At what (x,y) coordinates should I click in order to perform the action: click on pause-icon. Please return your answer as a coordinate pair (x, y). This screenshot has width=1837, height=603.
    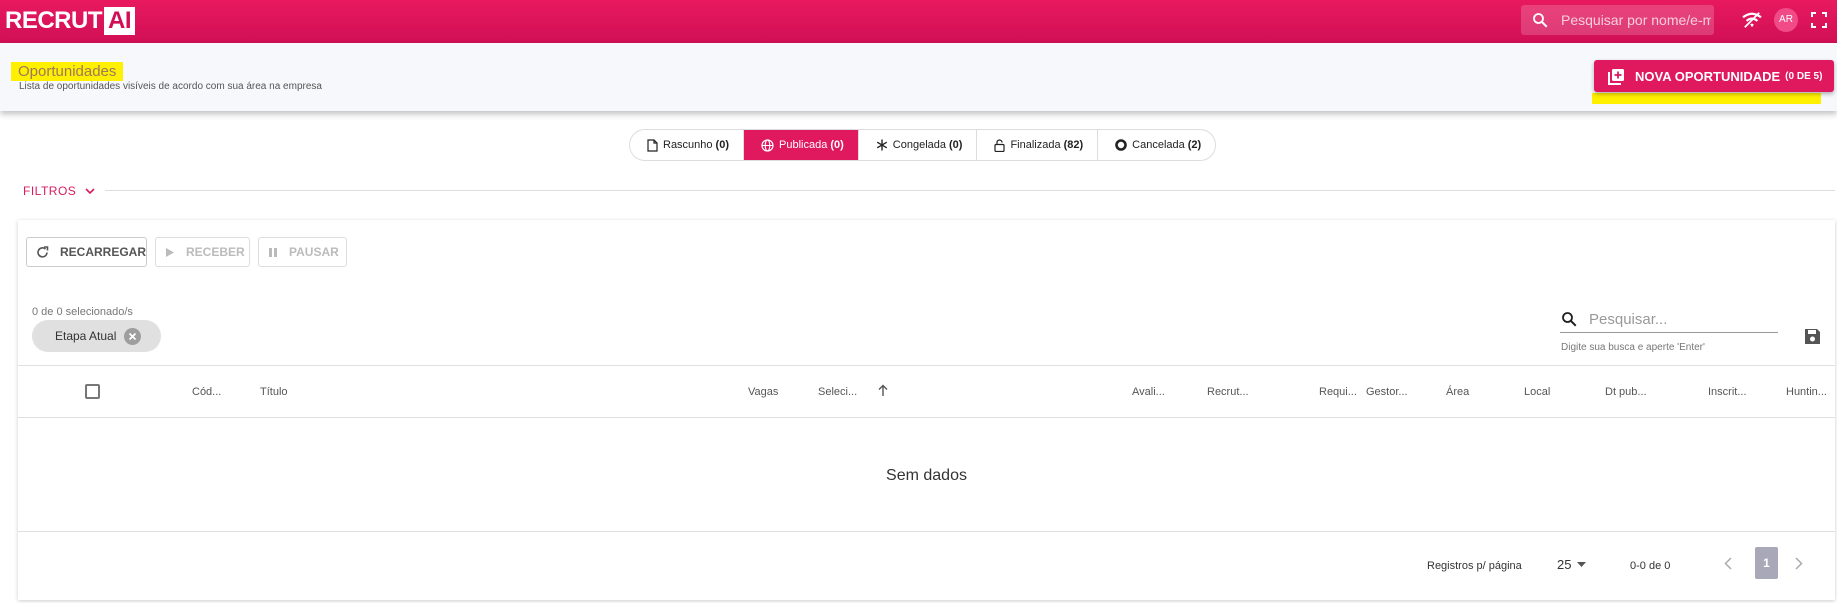
    Looking at the image, I should click on (273, 252).